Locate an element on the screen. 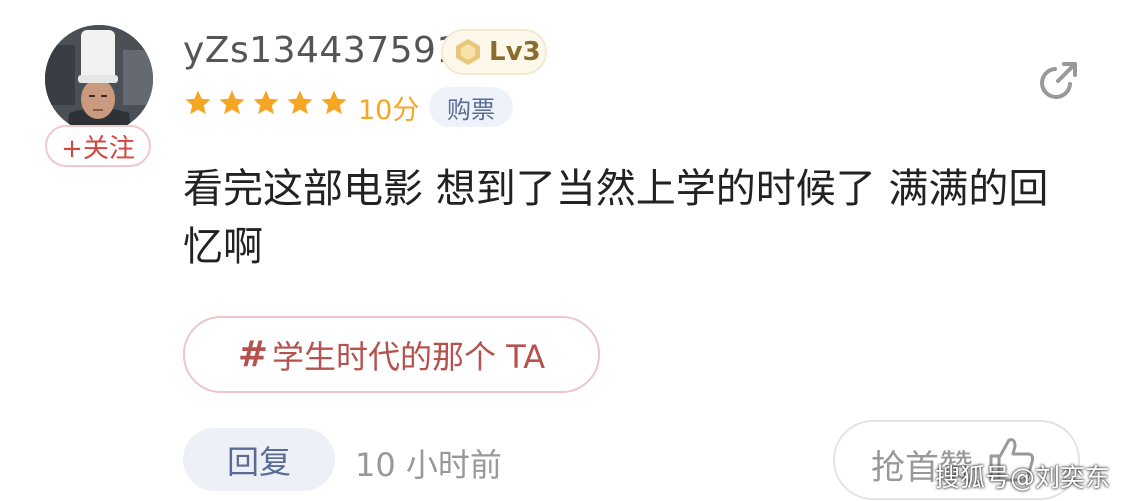 Image resolution: width=1125 pixels, height=501 pixels. username: yZs134437591 is located at coordinates (321, 50).